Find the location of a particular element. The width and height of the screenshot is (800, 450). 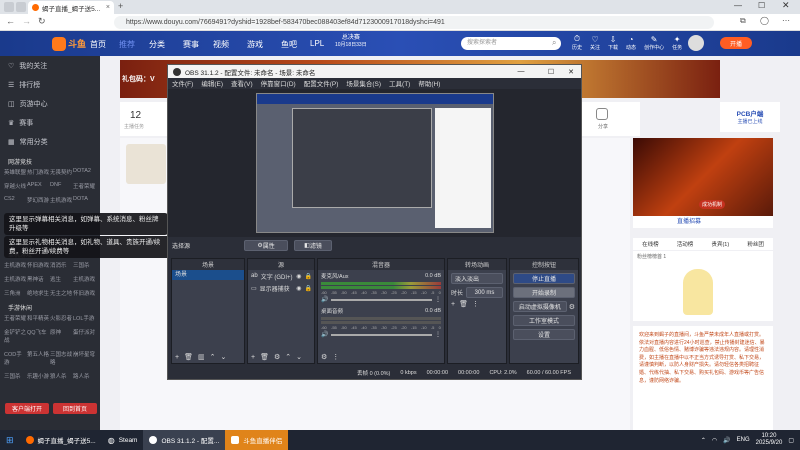

open-client-button: 客户端打开 is located at coordinates (27, 408).